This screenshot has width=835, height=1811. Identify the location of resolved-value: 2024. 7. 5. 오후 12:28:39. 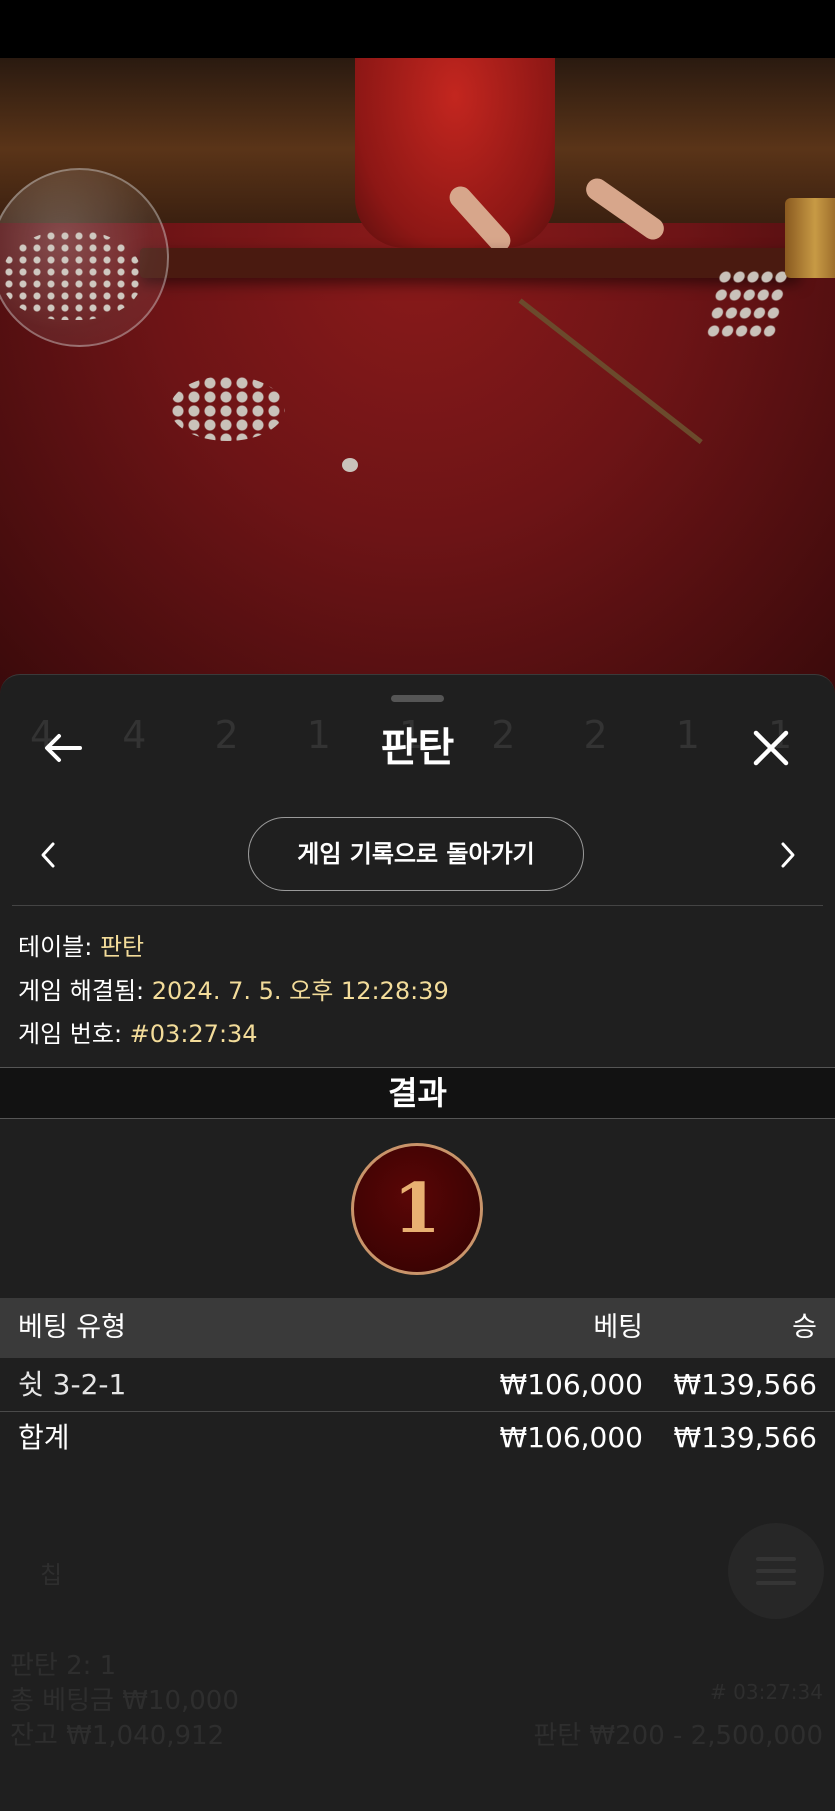
(300, 991).